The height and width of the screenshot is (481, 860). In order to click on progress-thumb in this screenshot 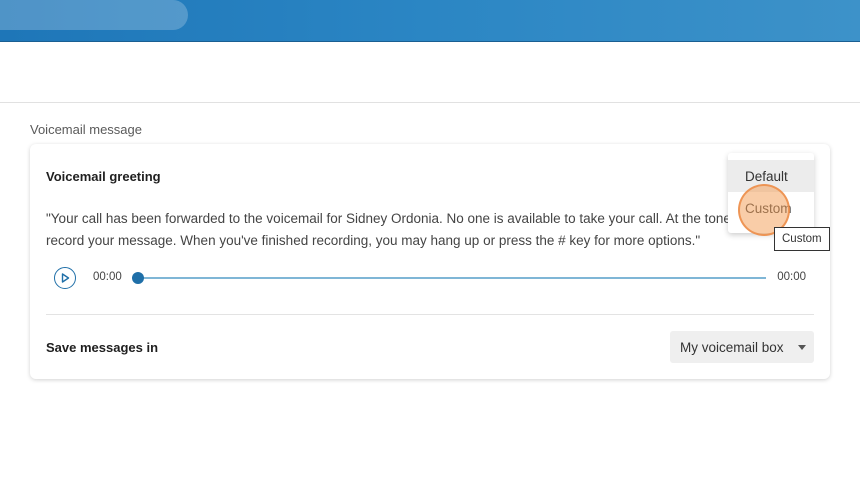, I will do `click(138, 278)`.